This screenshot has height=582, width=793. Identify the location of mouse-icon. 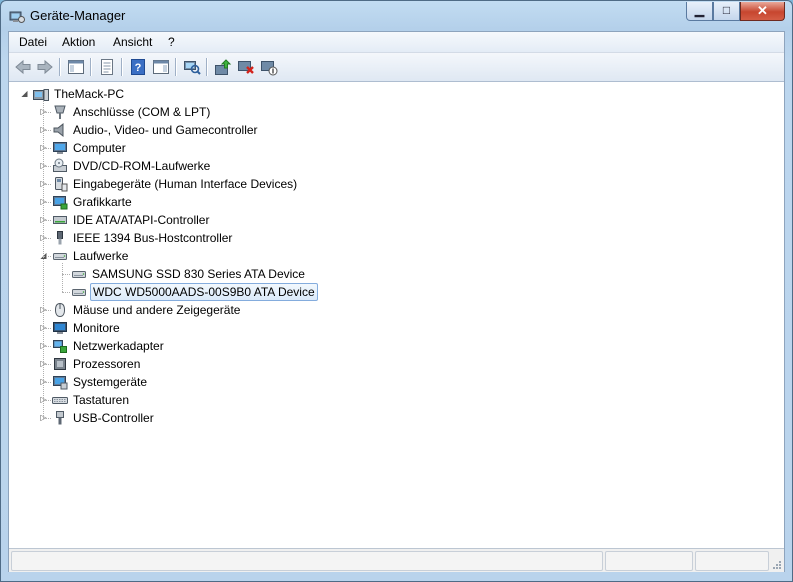
(60, 310).